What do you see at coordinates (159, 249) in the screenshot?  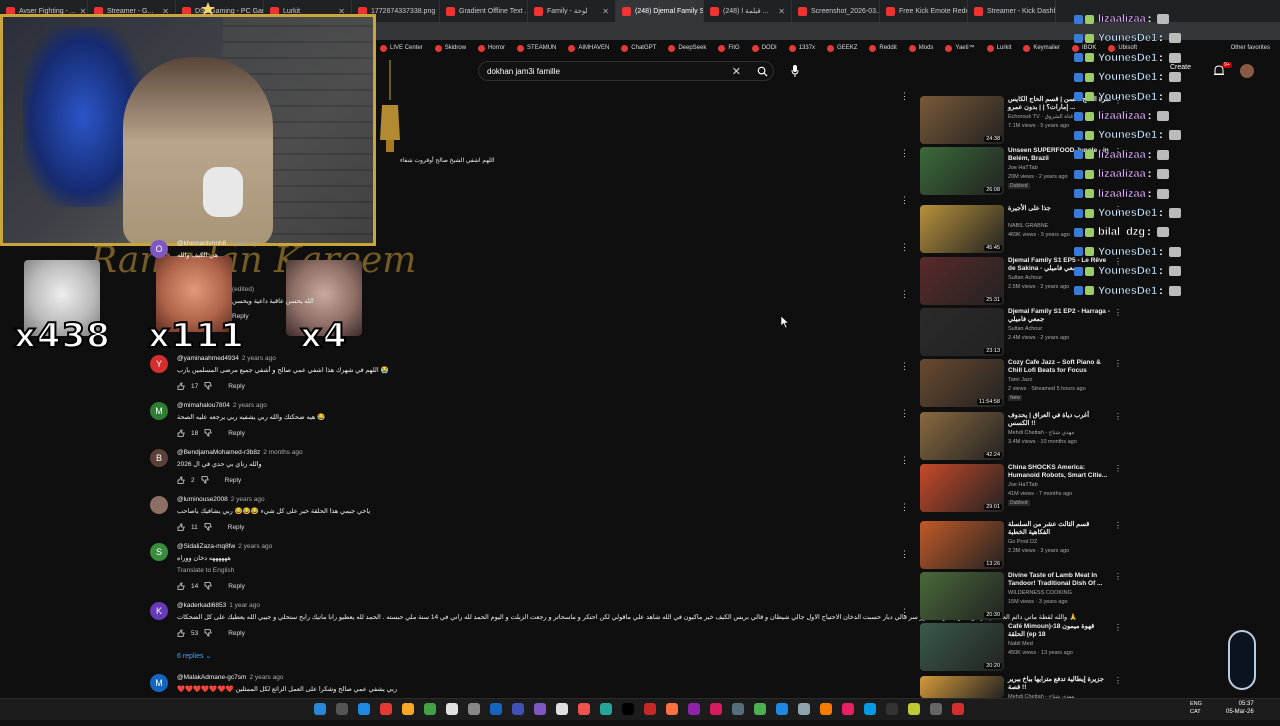 I see `avatar: O` at bounding box center [159, 249].